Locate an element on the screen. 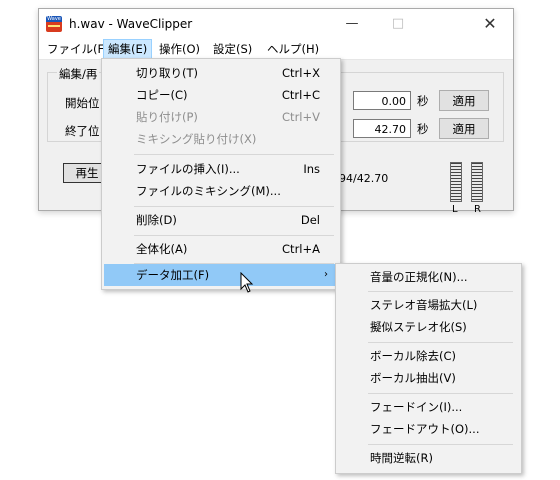 The image size is (560, 480). end-time-field: 42.70 is located at coordinates (382, 128).